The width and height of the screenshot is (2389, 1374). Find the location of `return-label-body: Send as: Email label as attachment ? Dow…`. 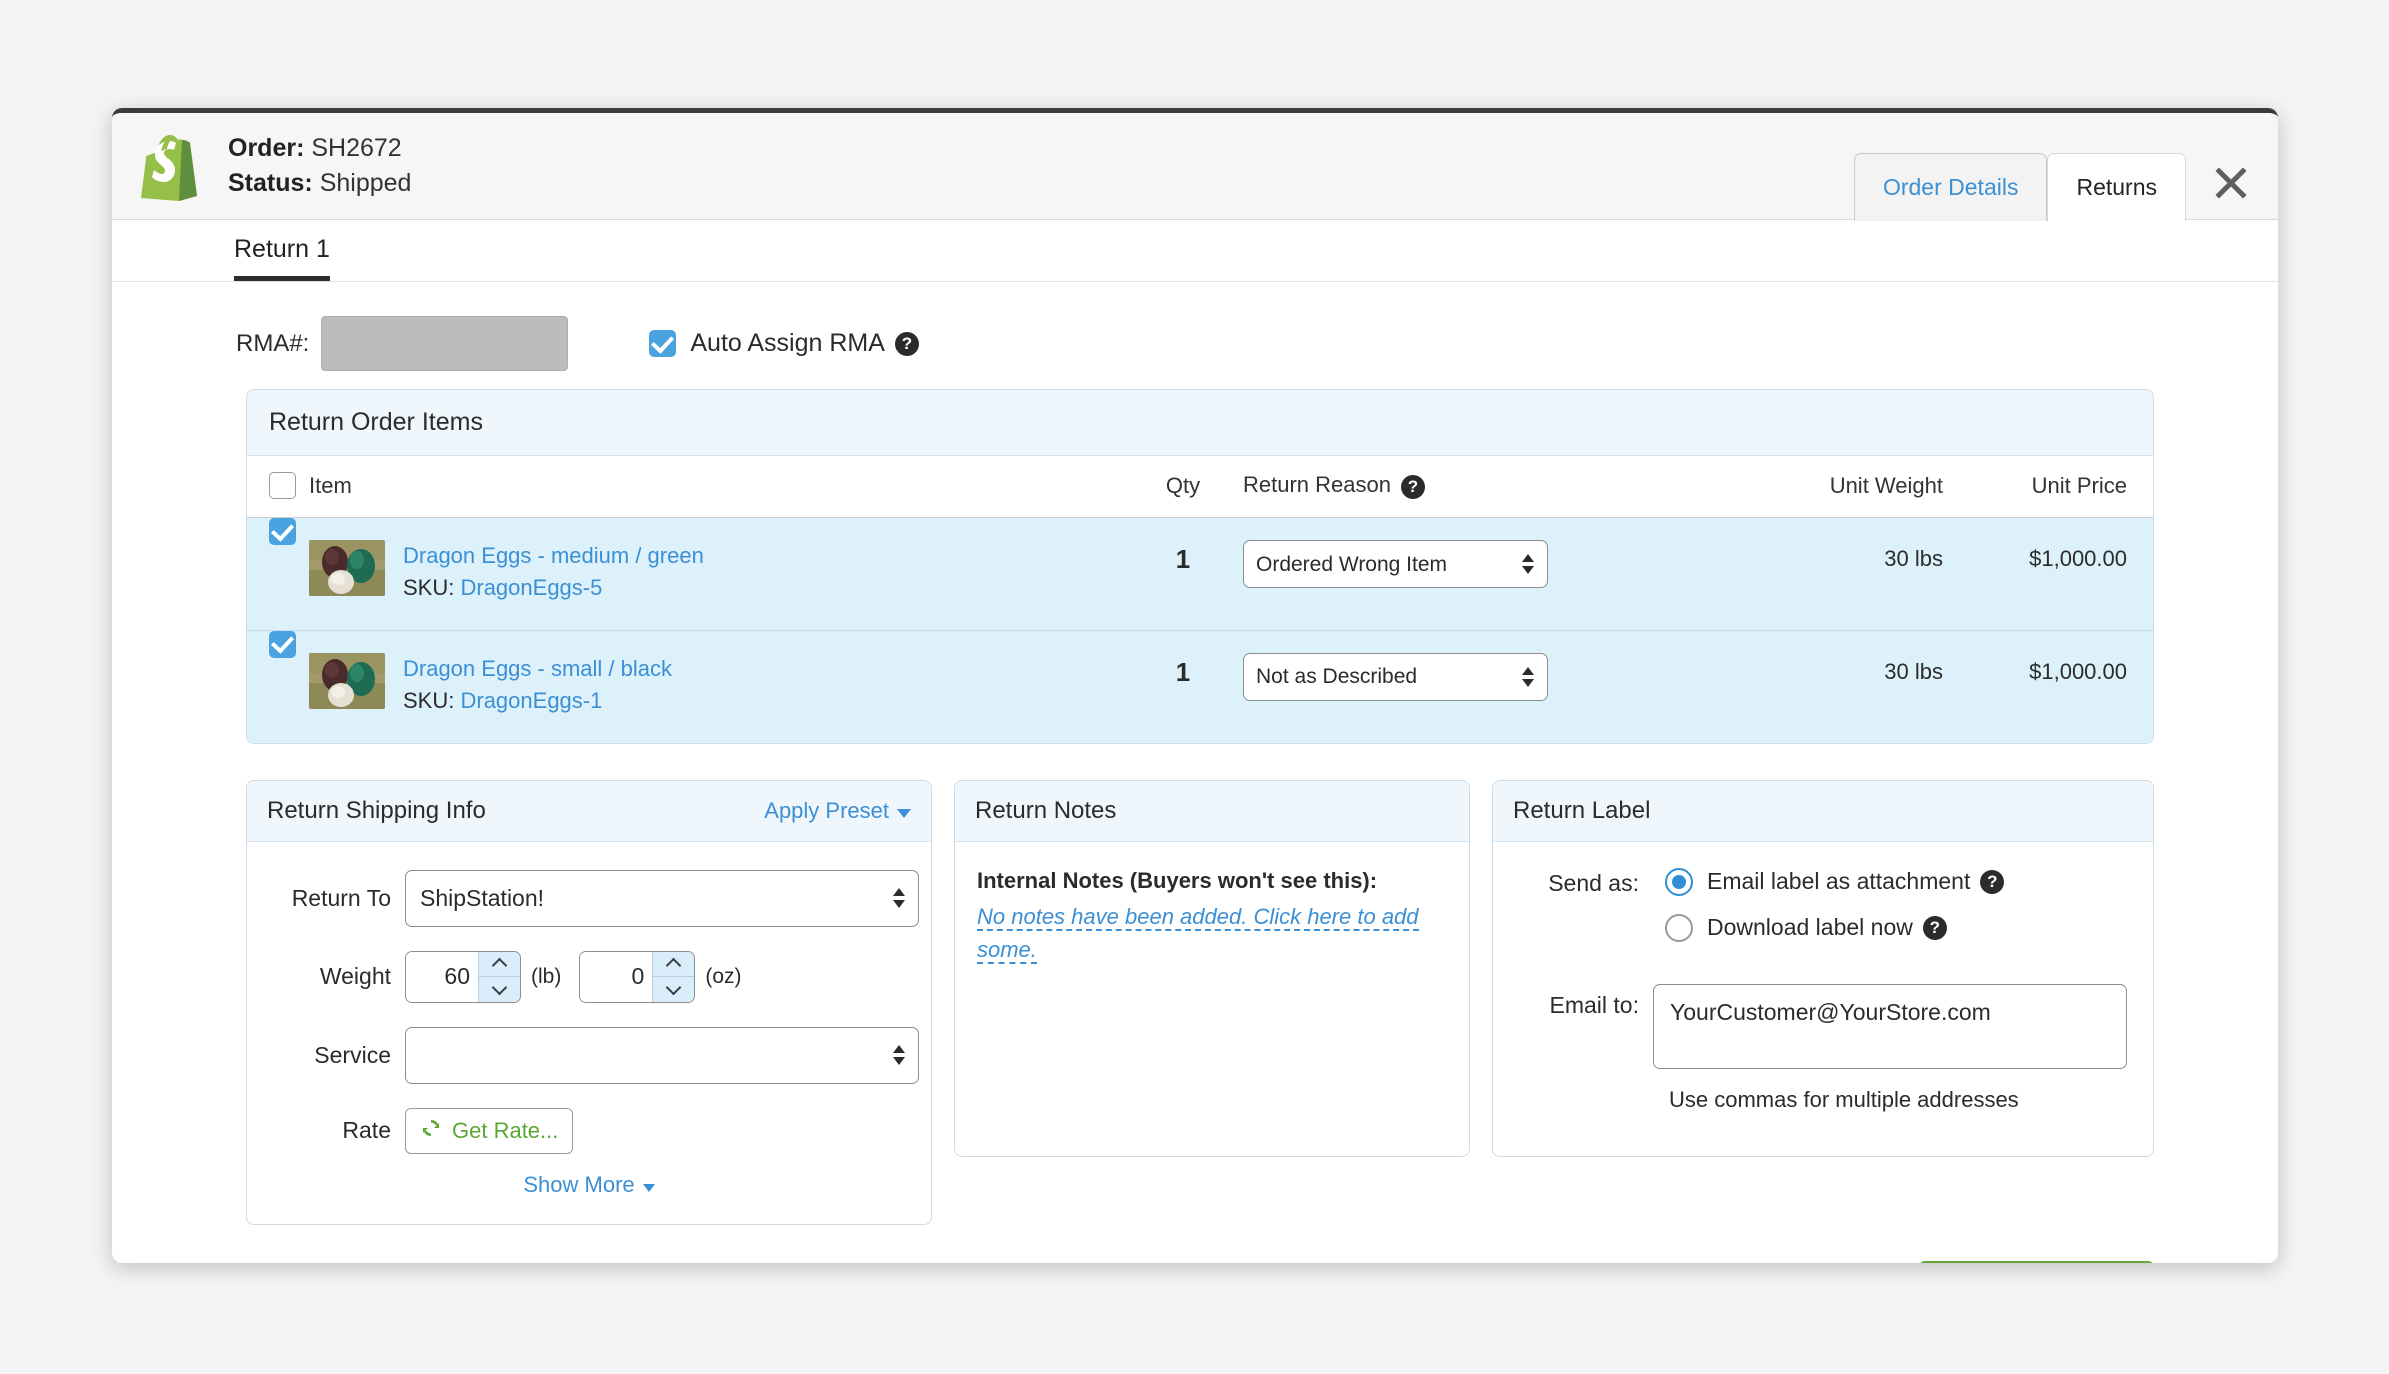

return-label-body: Send as: Email label as attachment ? Dow… is located at coordinates (1823, 990).